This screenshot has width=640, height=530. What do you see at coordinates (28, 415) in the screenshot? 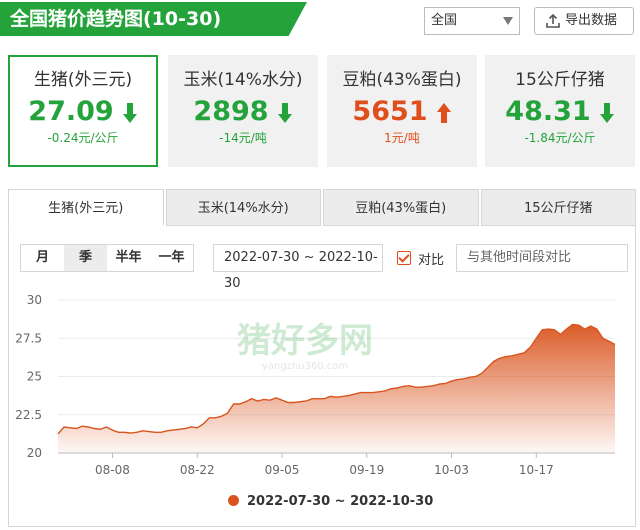
I see `y-tick-label: 22.5` at bounding box center [28, 415].